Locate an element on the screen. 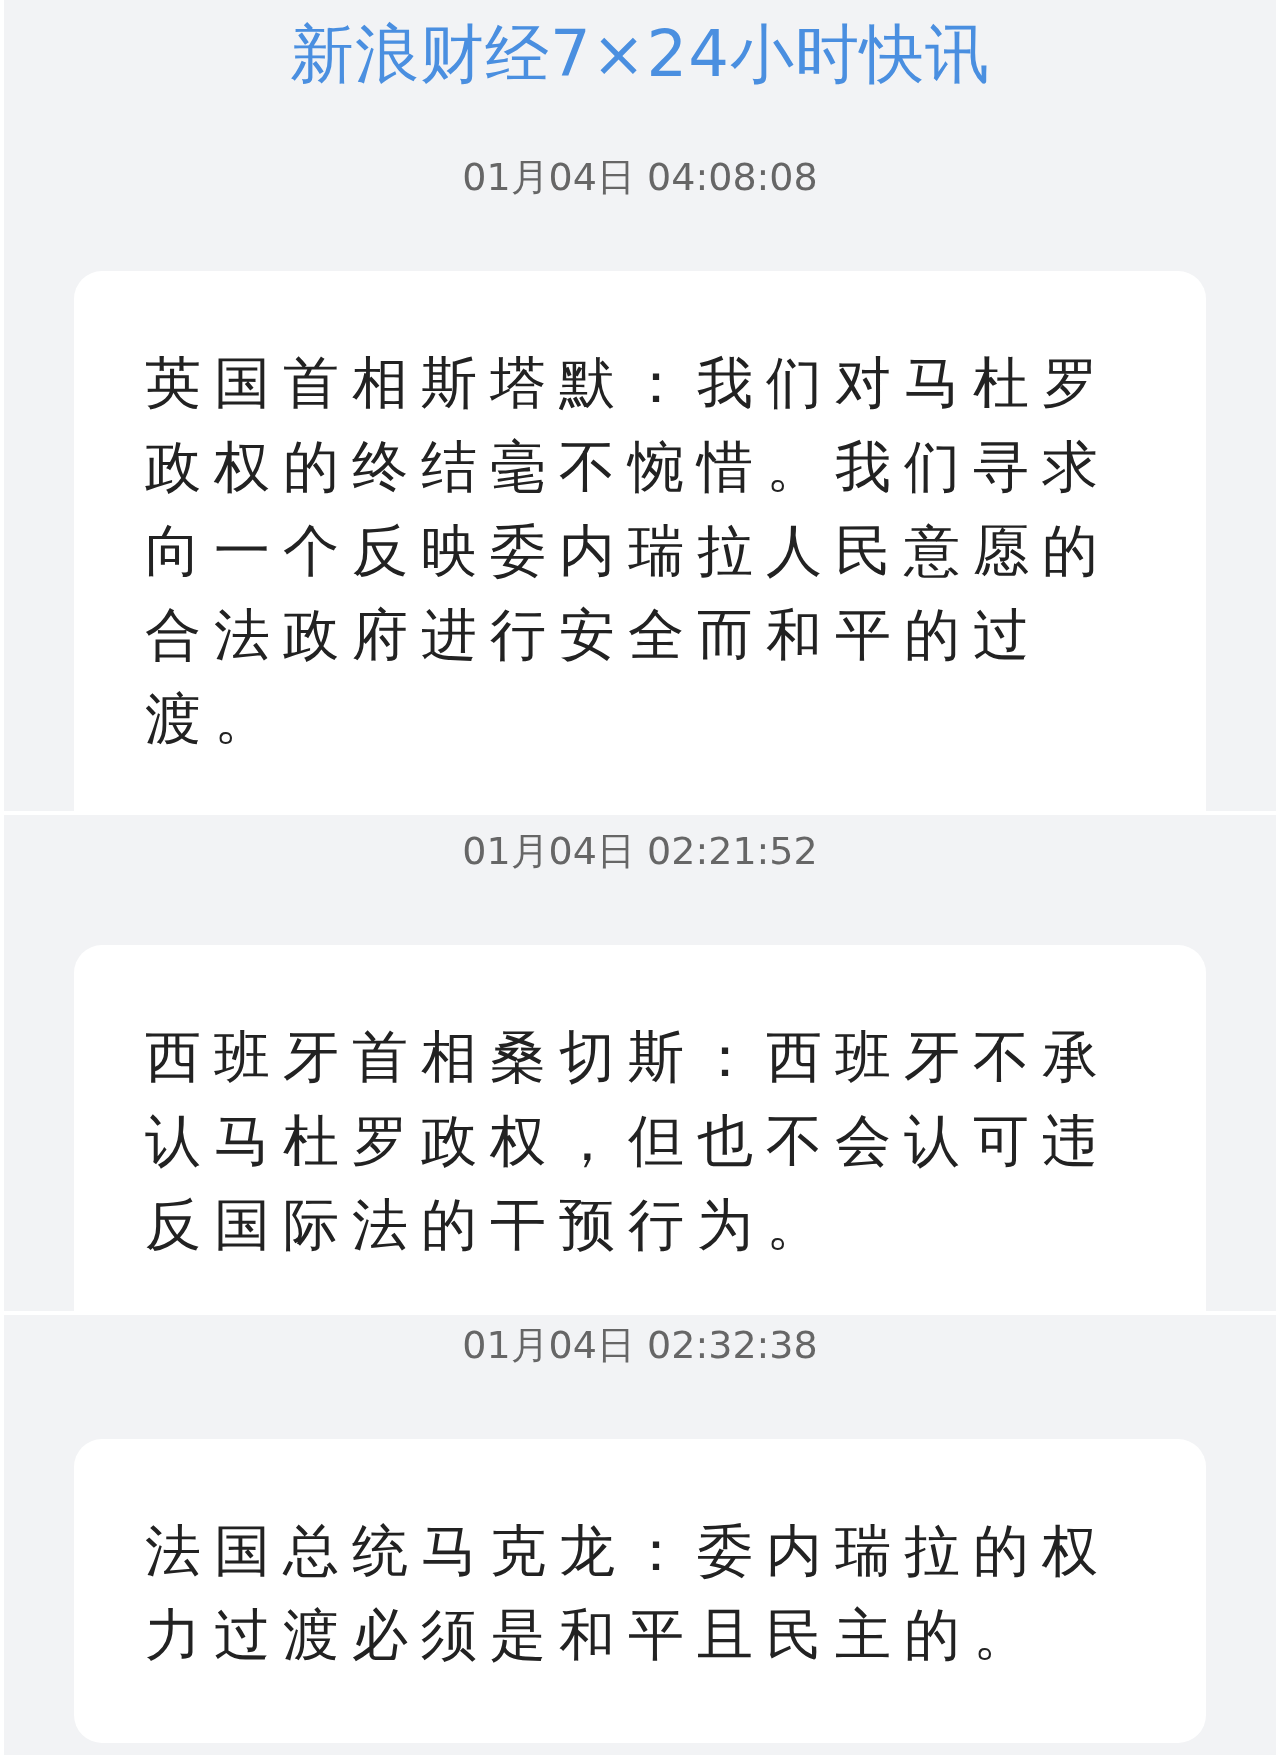 This screenshot has height=1755, width=1280. timestamp: 01月04日 02:32:38 is located at coordinates (640, 1345).